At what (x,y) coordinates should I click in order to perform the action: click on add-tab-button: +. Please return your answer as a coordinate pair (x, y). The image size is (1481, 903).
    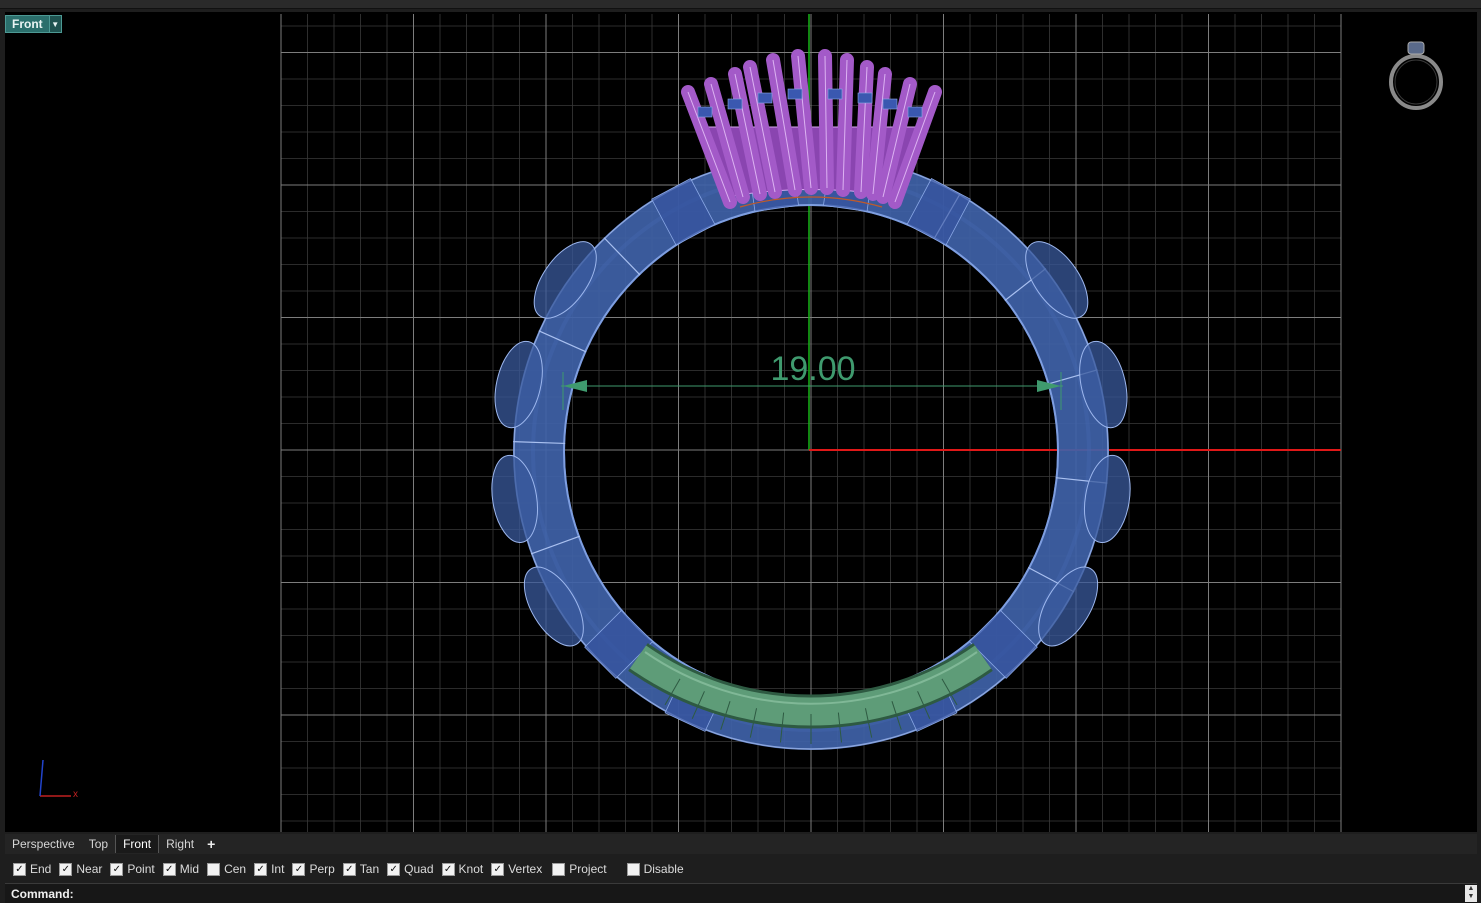
    Looking at the image, I should click on (211, 844).